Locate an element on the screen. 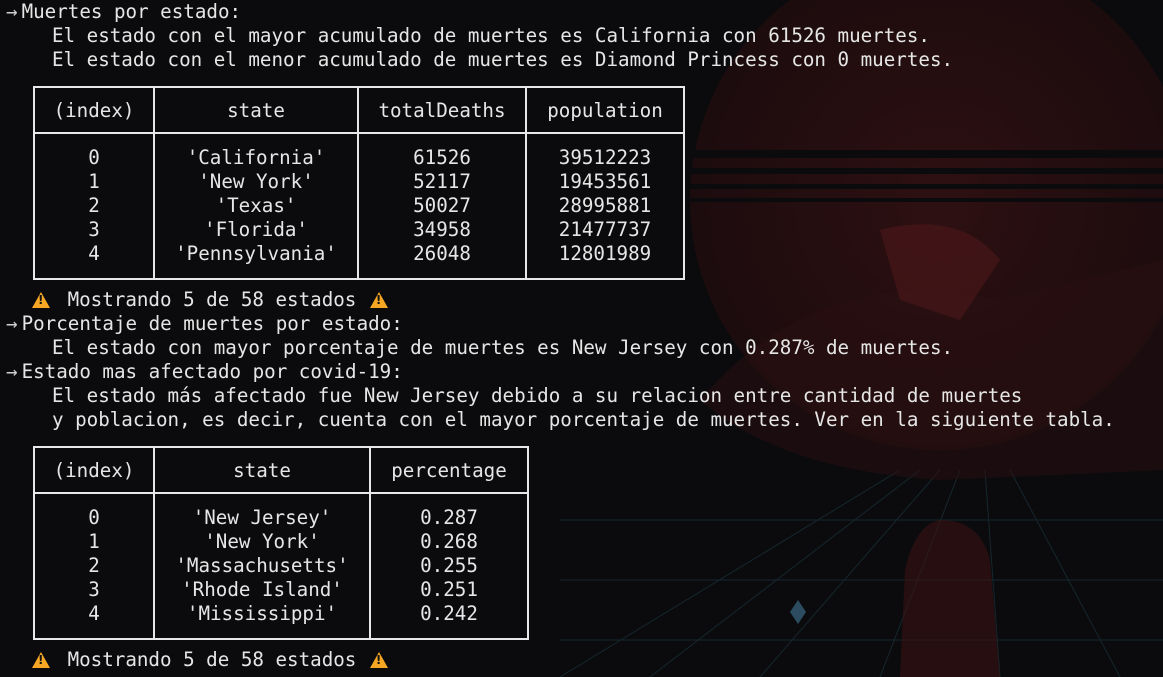  total-deaths-cell: 52117 is located at coordinates (442, 182).